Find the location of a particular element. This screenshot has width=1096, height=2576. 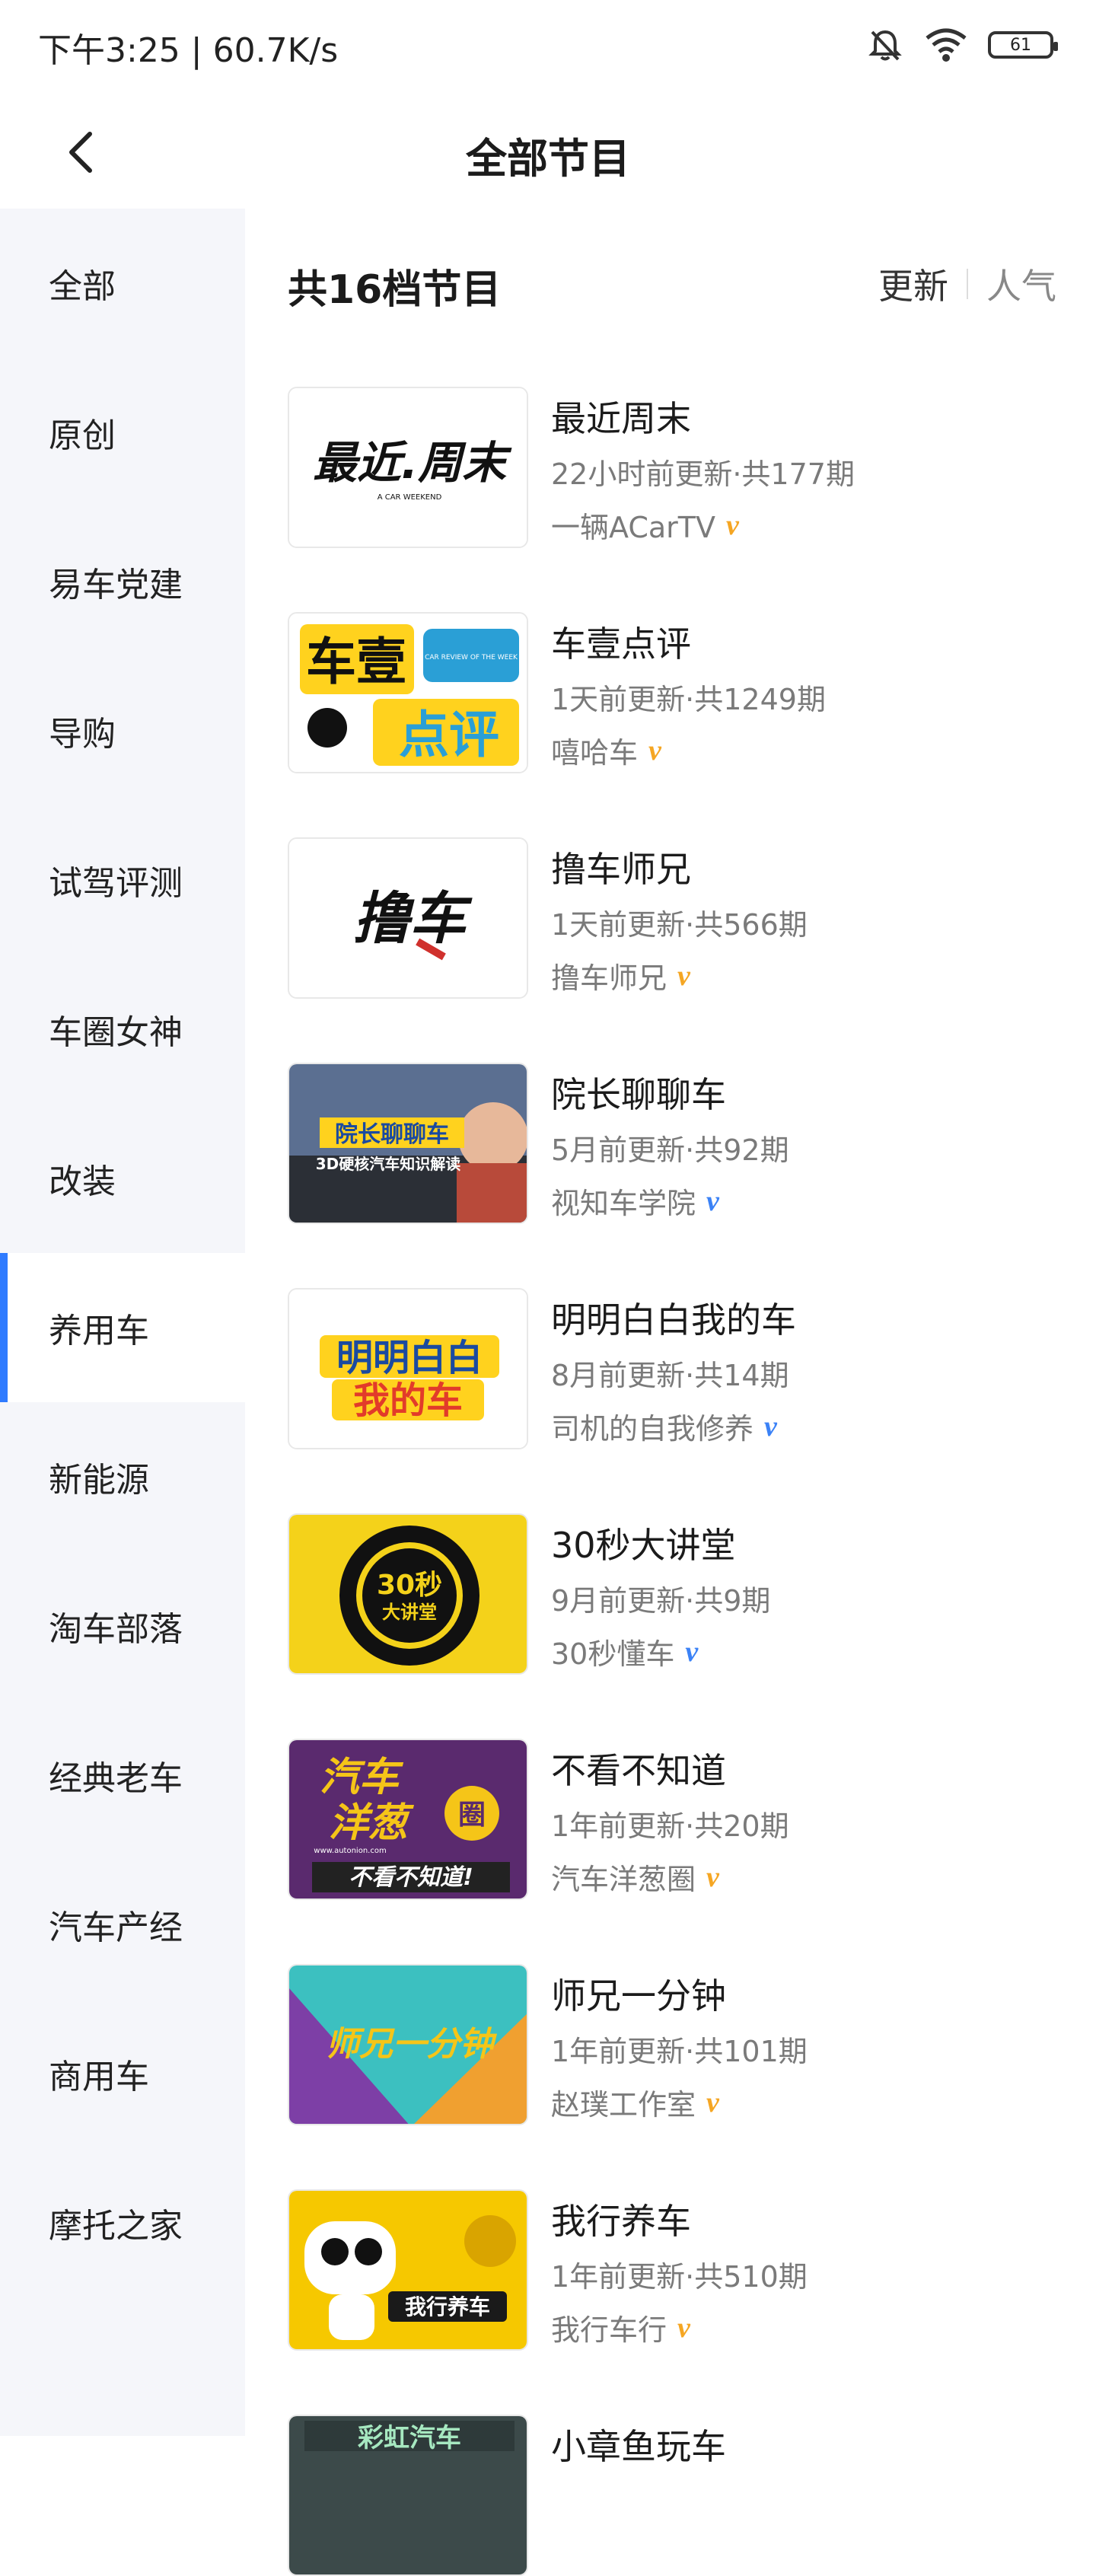

program-card: 明明白白 我的车 明明白白我的车 8月前更新·共14期 司机的自我修养 v is located at coordinates (672, 1369).